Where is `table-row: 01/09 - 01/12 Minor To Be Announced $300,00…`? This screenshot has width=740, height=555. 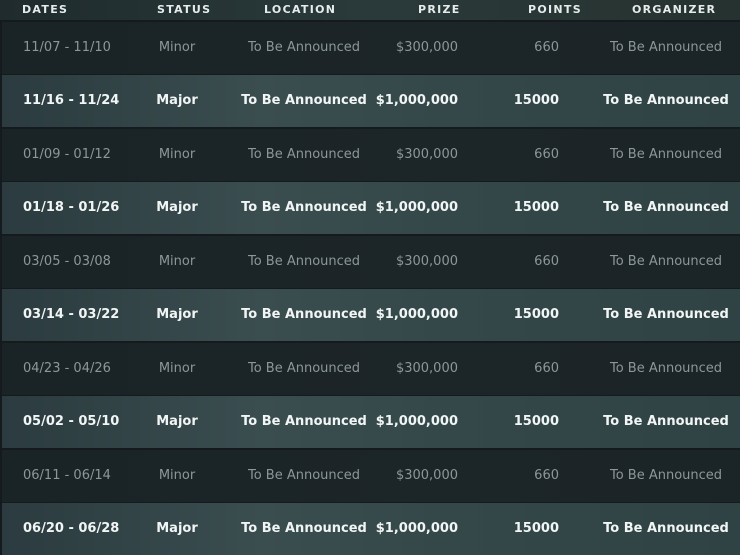
table-row: 01/09 - 01/12 Minor To Be Announced $300,00… is located at coordinates (371, 155).